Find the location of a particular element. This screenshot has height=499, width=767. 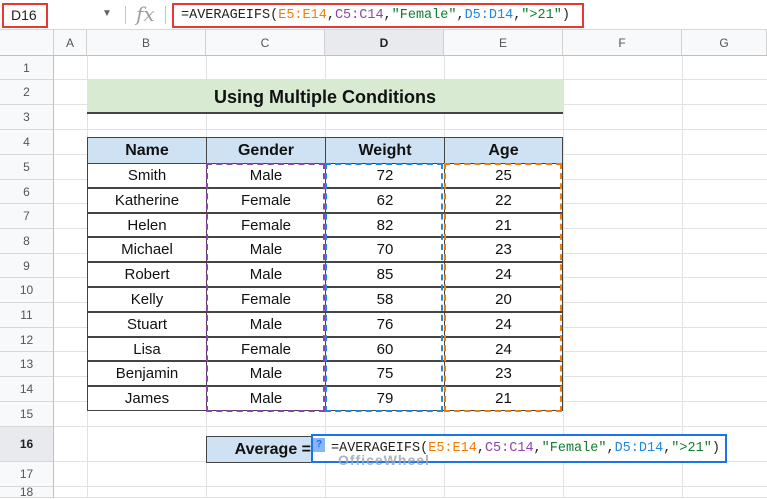

formula-prefix: =AVERAGEIFS( is located at coordinates (230, 15).